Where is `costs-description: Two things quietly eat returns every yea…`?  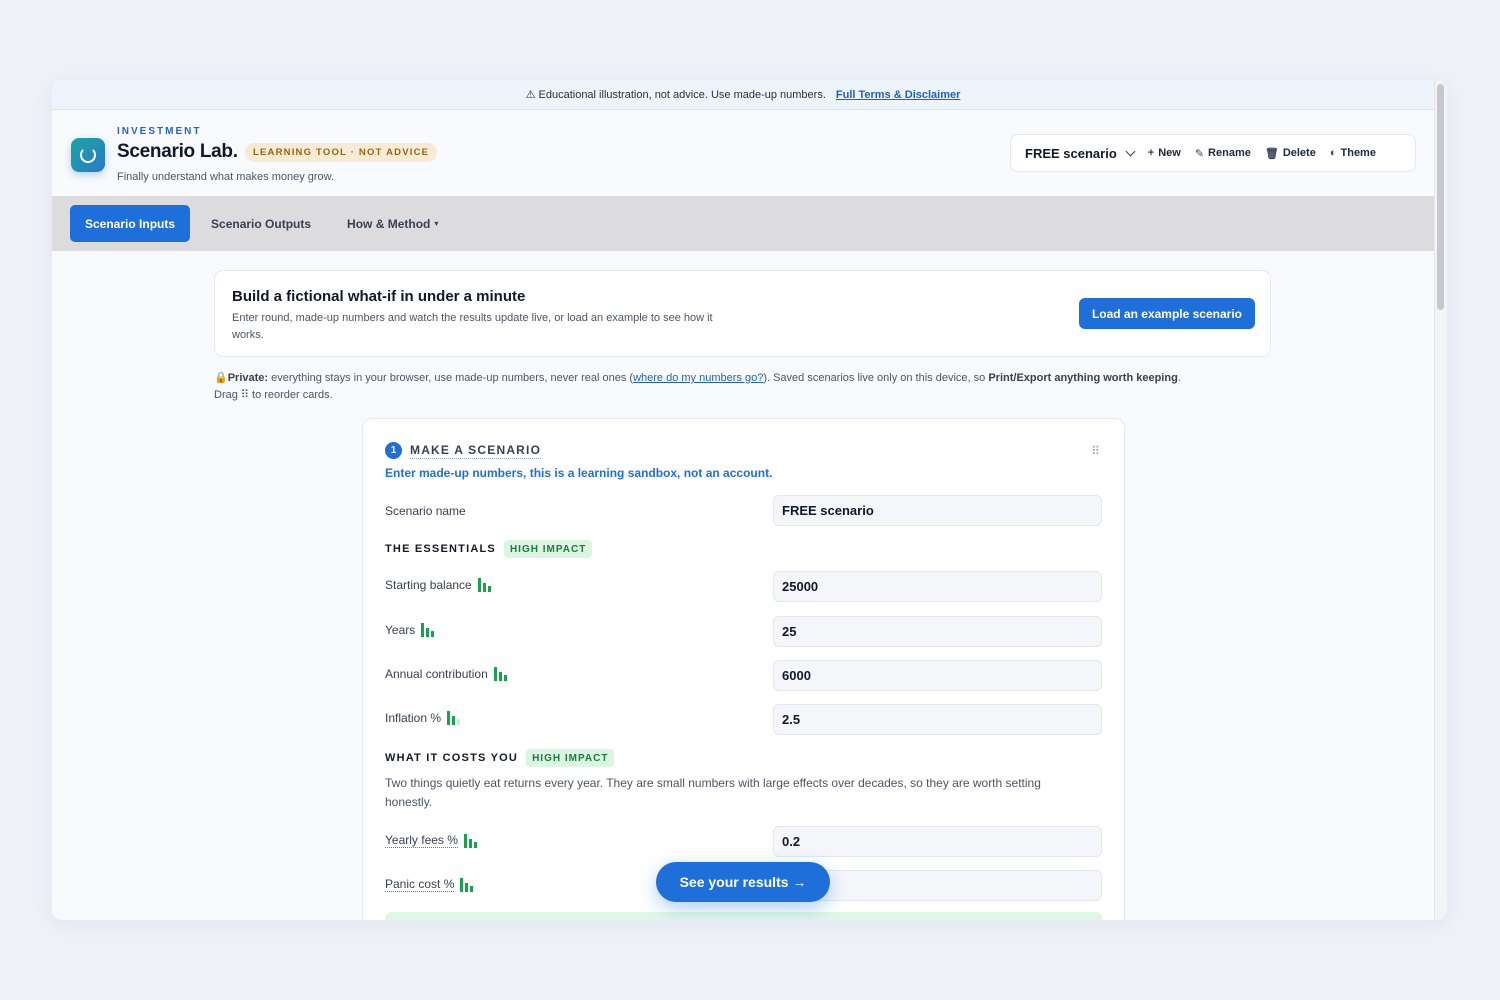 costs-description: Two things quietly eat returns every yea… is located at coordinates (713, 792).